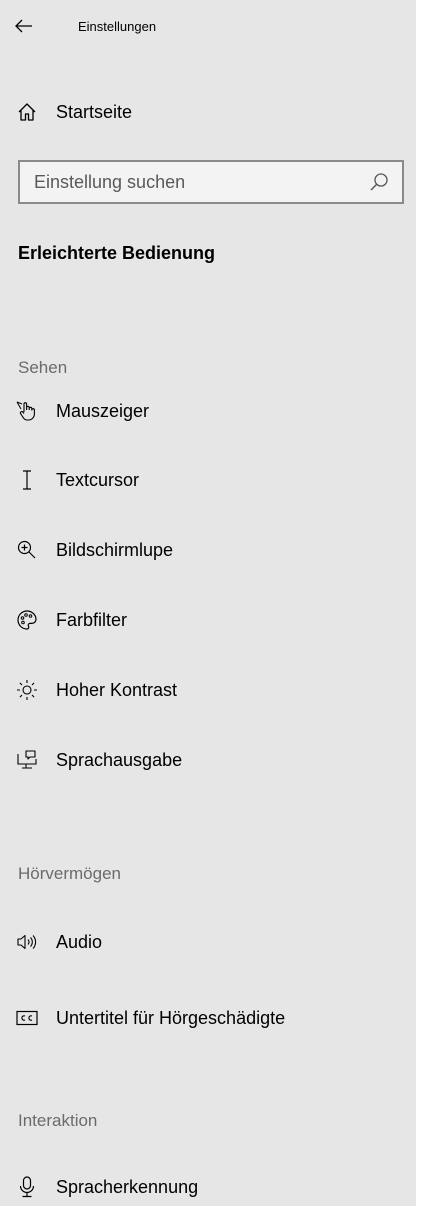 This screenshot has height=1210, width=423. What do you see at coordinates (103, 410) in the screenshot?
I see `nav-item-label: Mauszeiger` at bounding box center [103, 410].